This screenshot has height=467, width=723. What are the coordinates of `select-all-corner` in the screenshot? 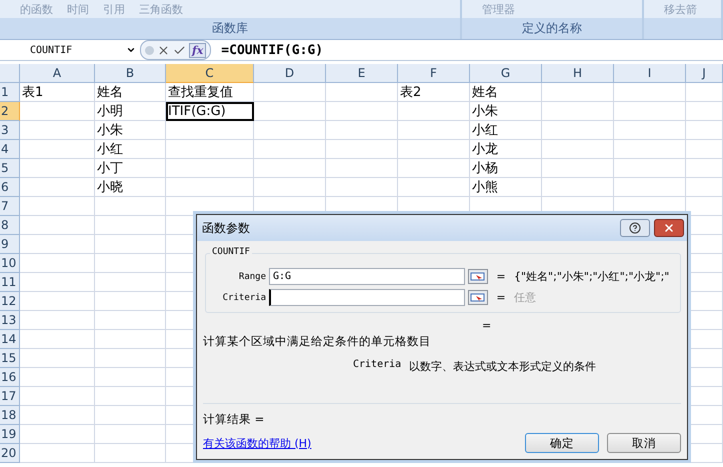 It's located at (10, 73).